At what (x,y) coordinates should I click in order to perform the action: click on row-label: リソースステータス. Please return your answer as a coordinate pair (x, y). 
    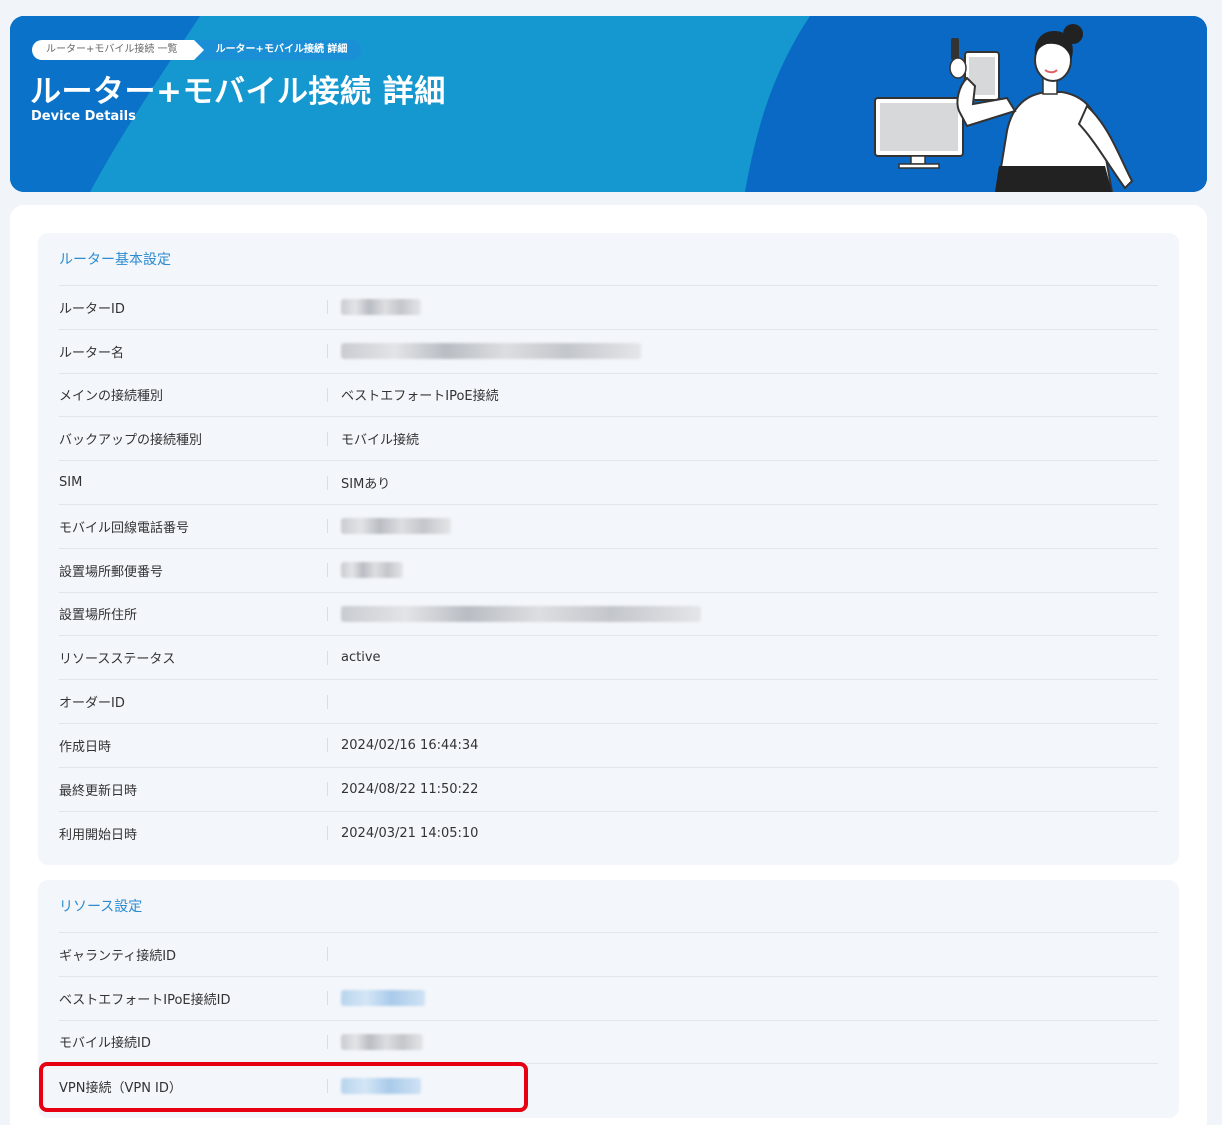
    Looking at the image, I should click on (117, 660).